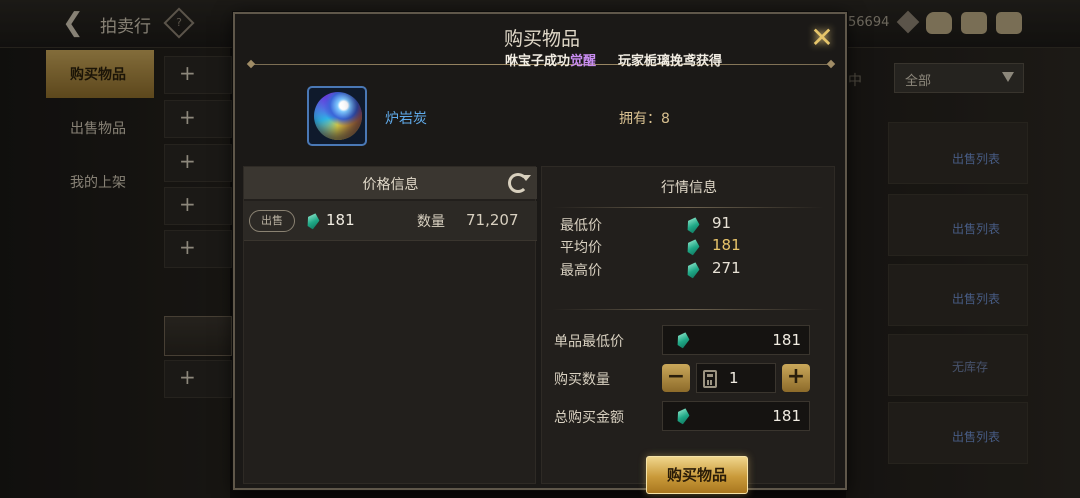 The image size is (1080, 498). I want to click on close-icon: ✕, so click(822, 39).